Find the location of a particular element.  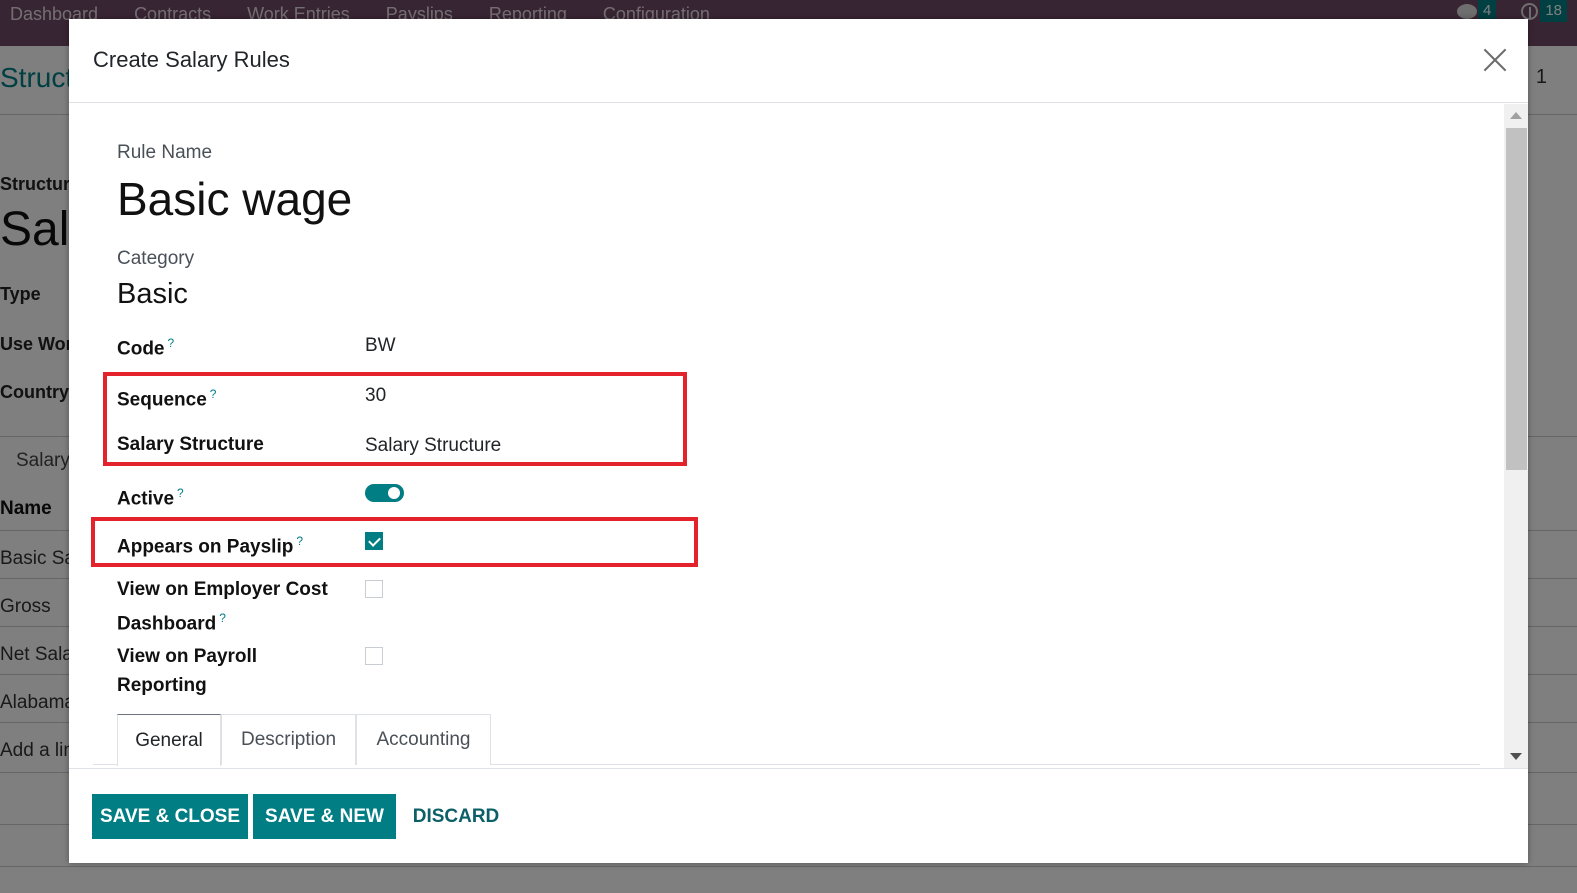

close-icon is located at coordinates (1495, 60).